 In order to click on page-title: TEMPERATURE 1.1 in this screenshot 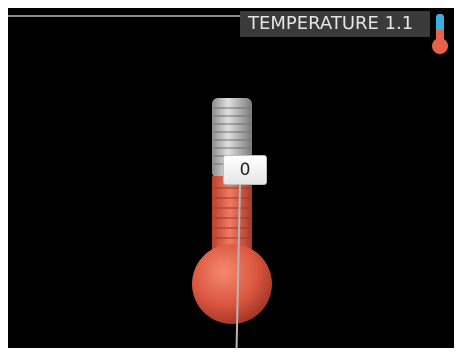, I will do `click(335, 24)`.